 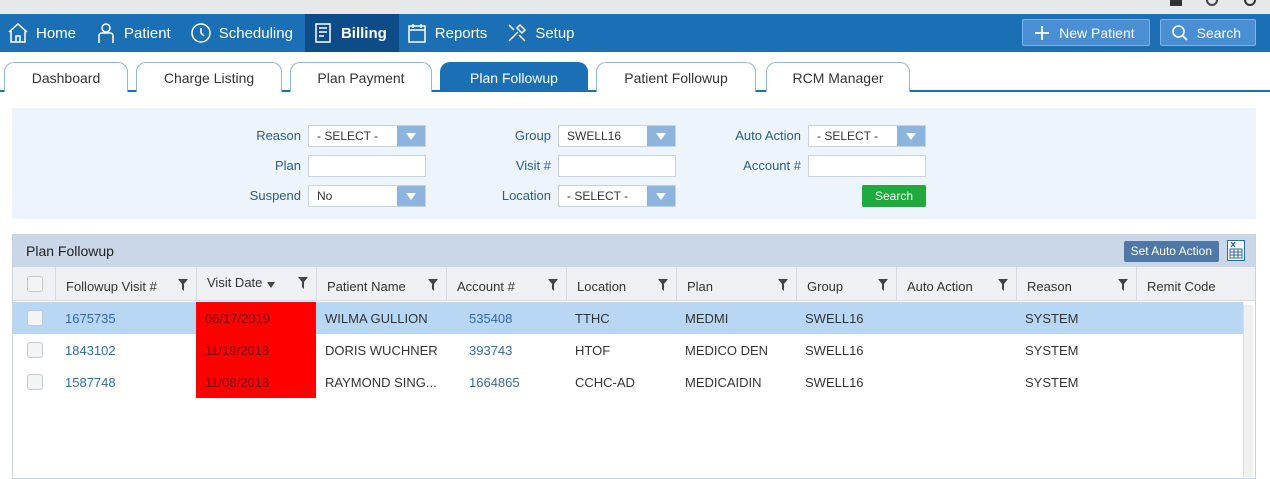 I want to click on tab-plan-followup: Plan Followup, so click(x=514, y=77).